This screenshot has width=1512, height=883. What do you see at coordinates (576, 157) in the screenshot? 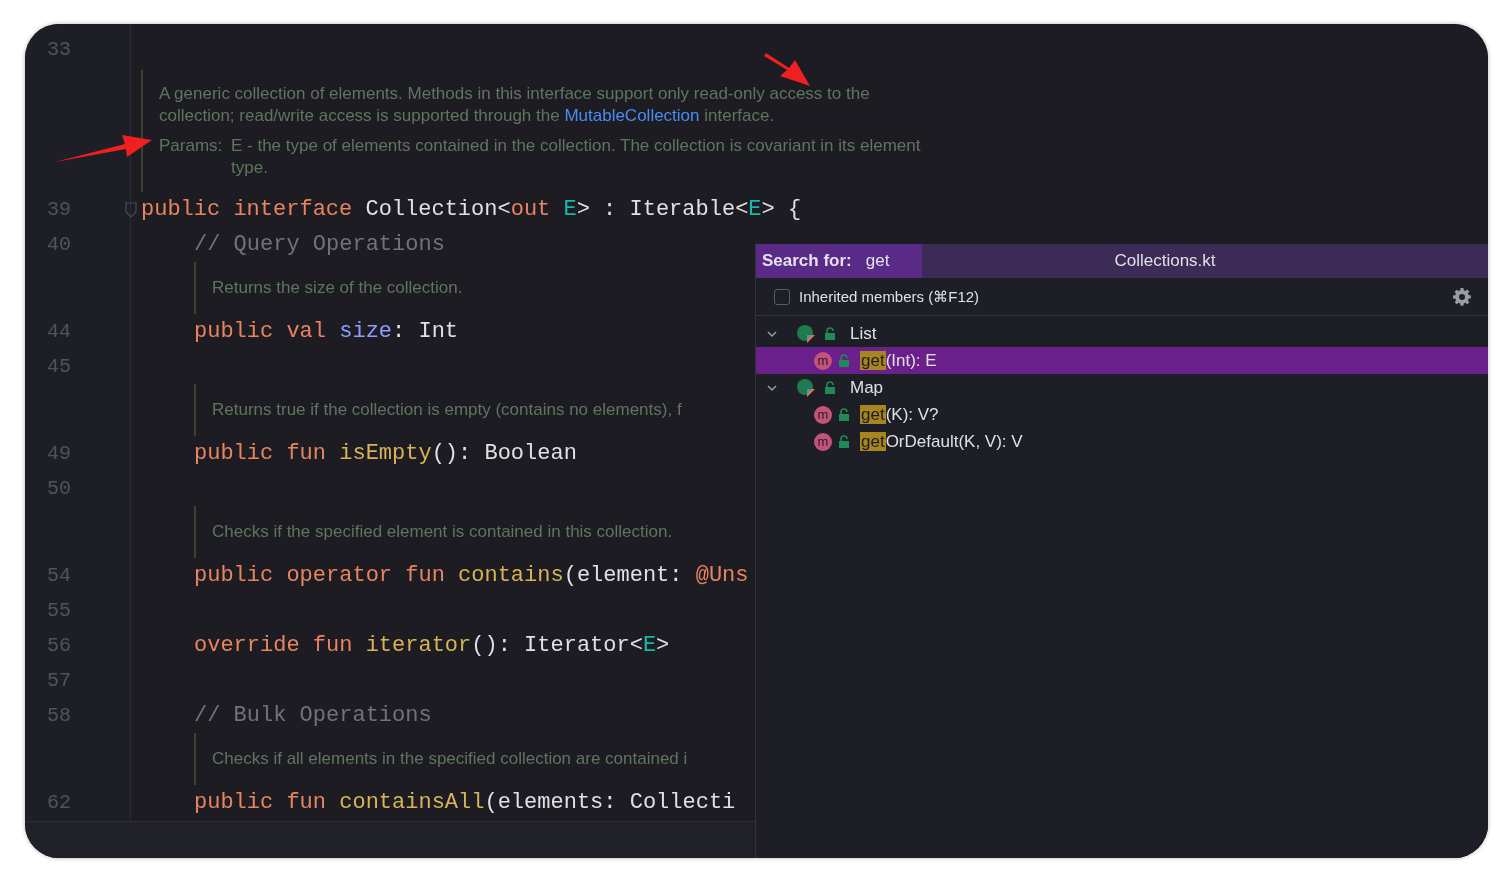
I see `params-text: E - the type of elements contained in the collection. The collection is covariant in its element type.` at bounding box center [576, 157].